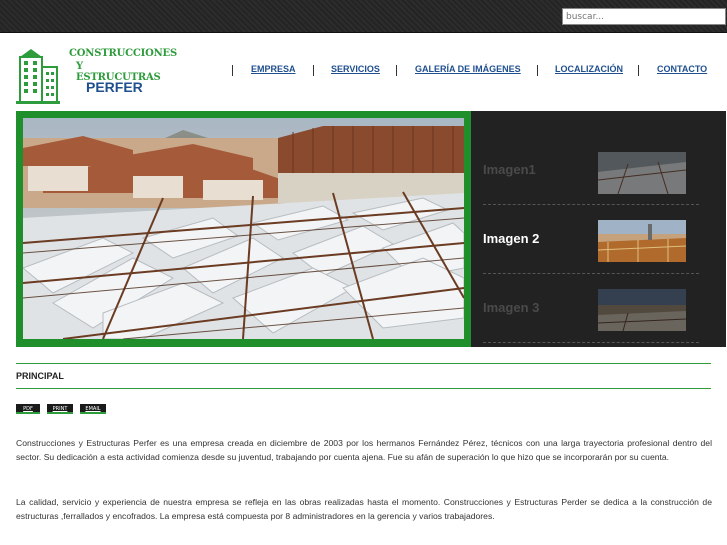 The width and height of the screenshot is (727, 545). What do you see at coordinates (355, 69) in the screenshot?
I see `nav-item-servicios: SERVICIOS` at bounding box center [355, 69].